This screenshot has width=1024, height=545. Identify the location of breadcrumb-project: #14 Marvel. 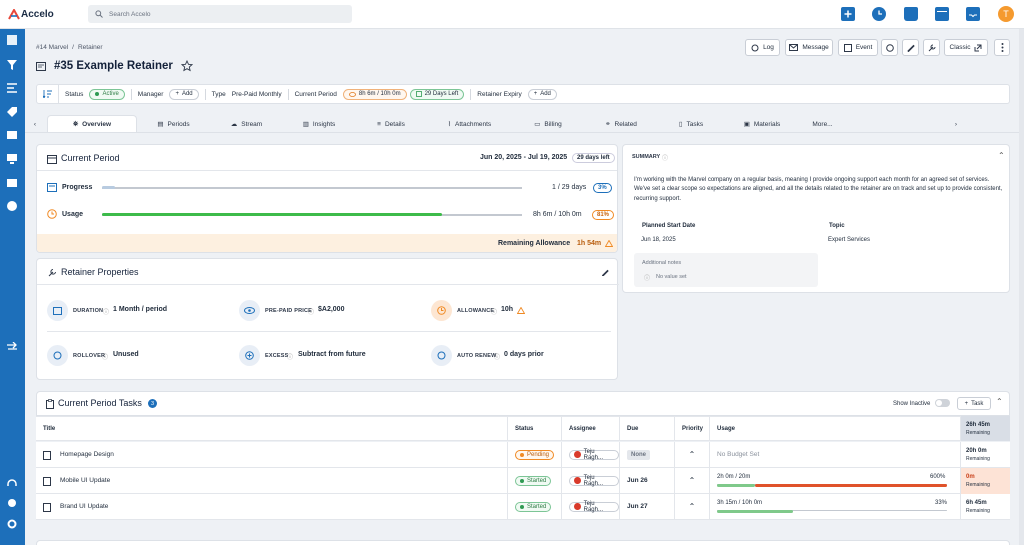
(52, 47).